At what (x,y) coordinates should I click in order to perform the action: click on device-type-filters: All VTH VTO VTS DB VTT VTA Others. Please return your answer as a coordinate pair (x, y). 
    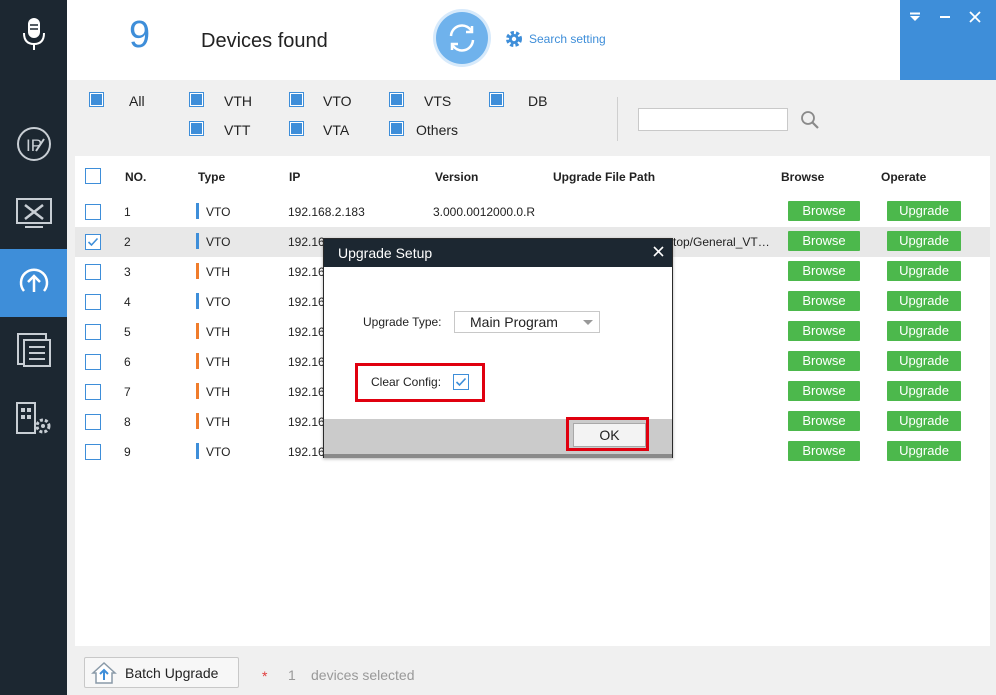
    Looking at the image, I should click on (531, 118).